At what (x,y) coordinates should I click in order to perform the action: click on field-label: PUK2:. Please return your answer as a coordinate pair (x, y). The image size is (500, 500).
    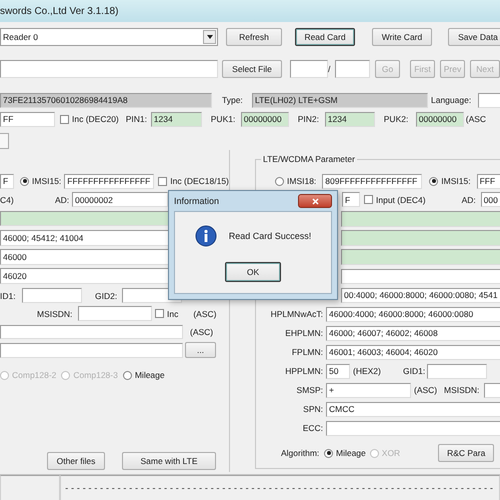
    Looking at the image, I should click on (397, 119).